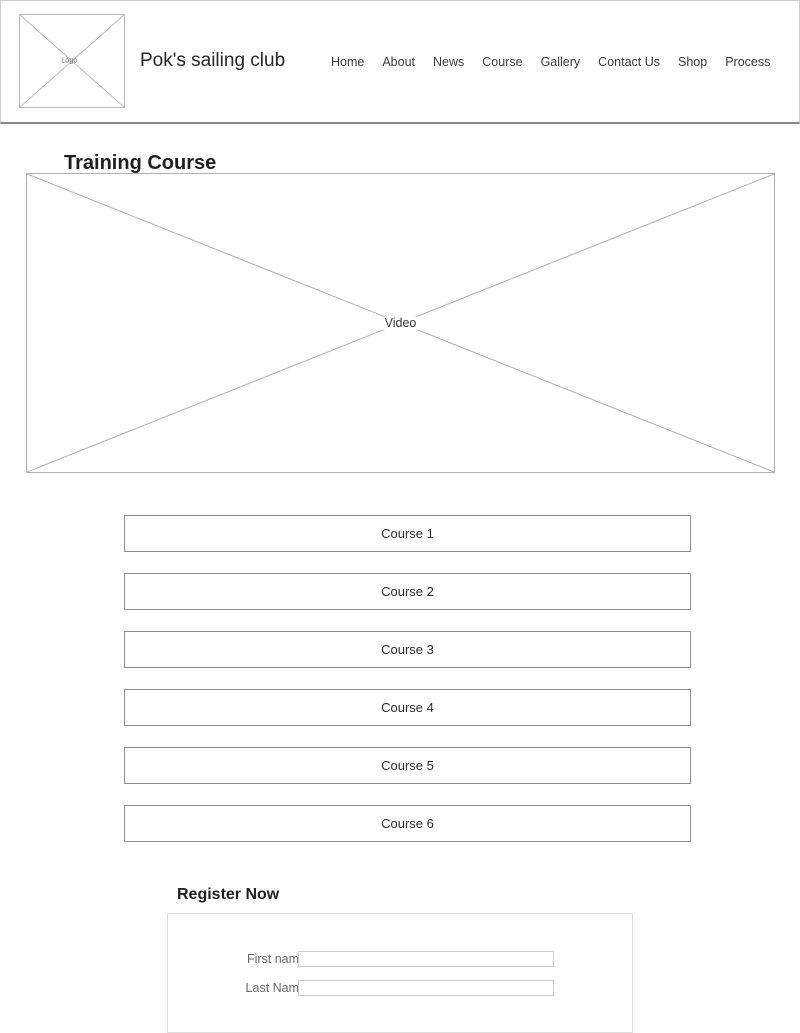 This screenshot has width=800, height=1033. What do you see at coordinates (629, 62) in the screenshot?
I see `nav-item-contact-us: Contact Us` at bounding box center [629, 62].